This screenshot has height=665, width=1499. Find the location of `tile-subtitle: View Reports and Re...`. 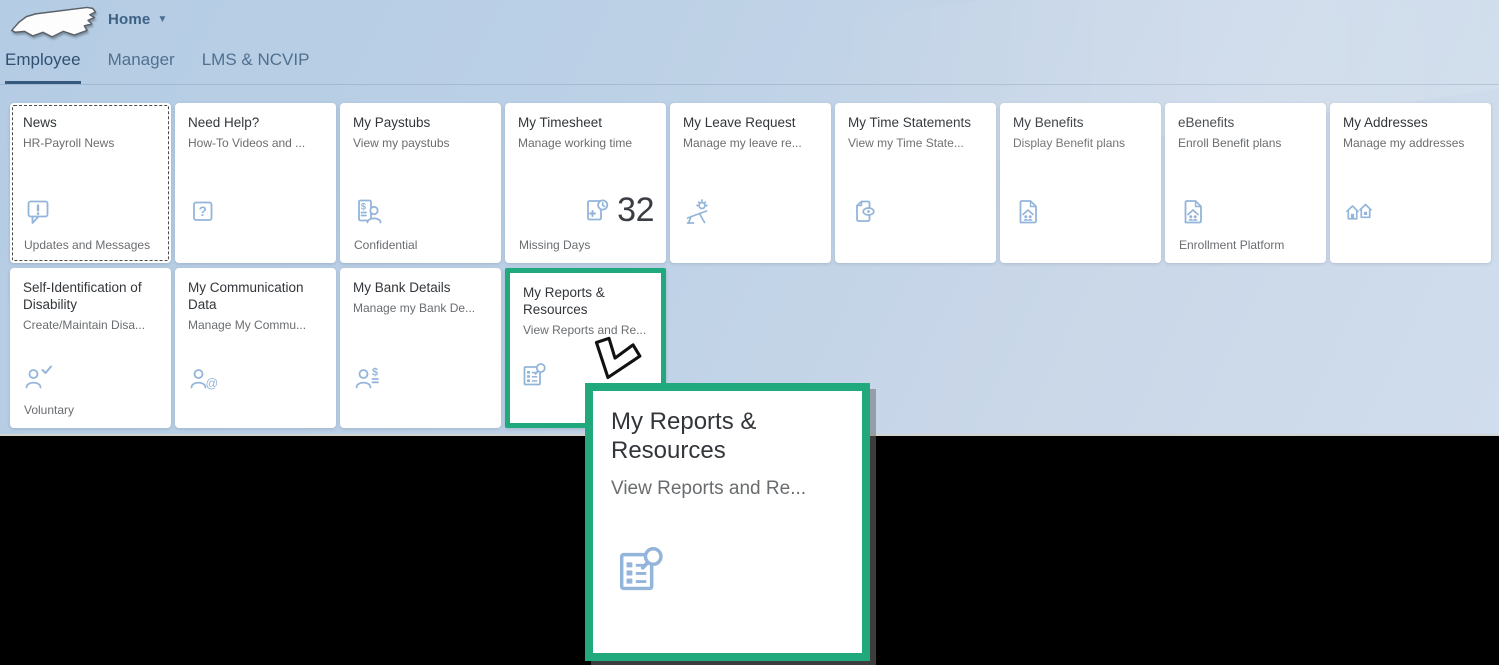

tile-subtitle: View Reports and Re... is located at coordinates (585, 330).